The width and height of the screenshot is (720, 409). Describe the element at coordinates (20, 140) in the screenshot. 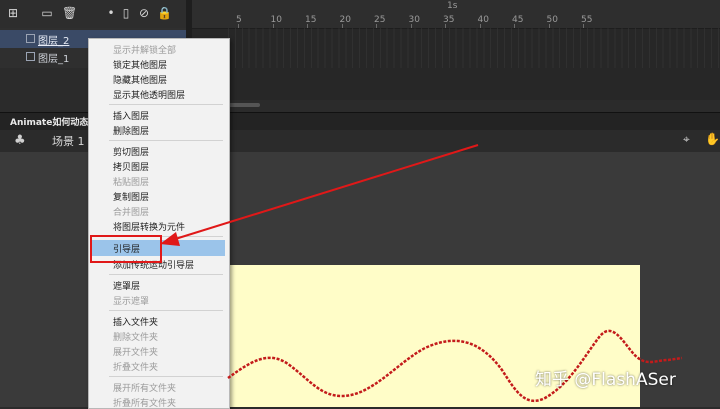

I see `scene-icon: ♣` at that location.